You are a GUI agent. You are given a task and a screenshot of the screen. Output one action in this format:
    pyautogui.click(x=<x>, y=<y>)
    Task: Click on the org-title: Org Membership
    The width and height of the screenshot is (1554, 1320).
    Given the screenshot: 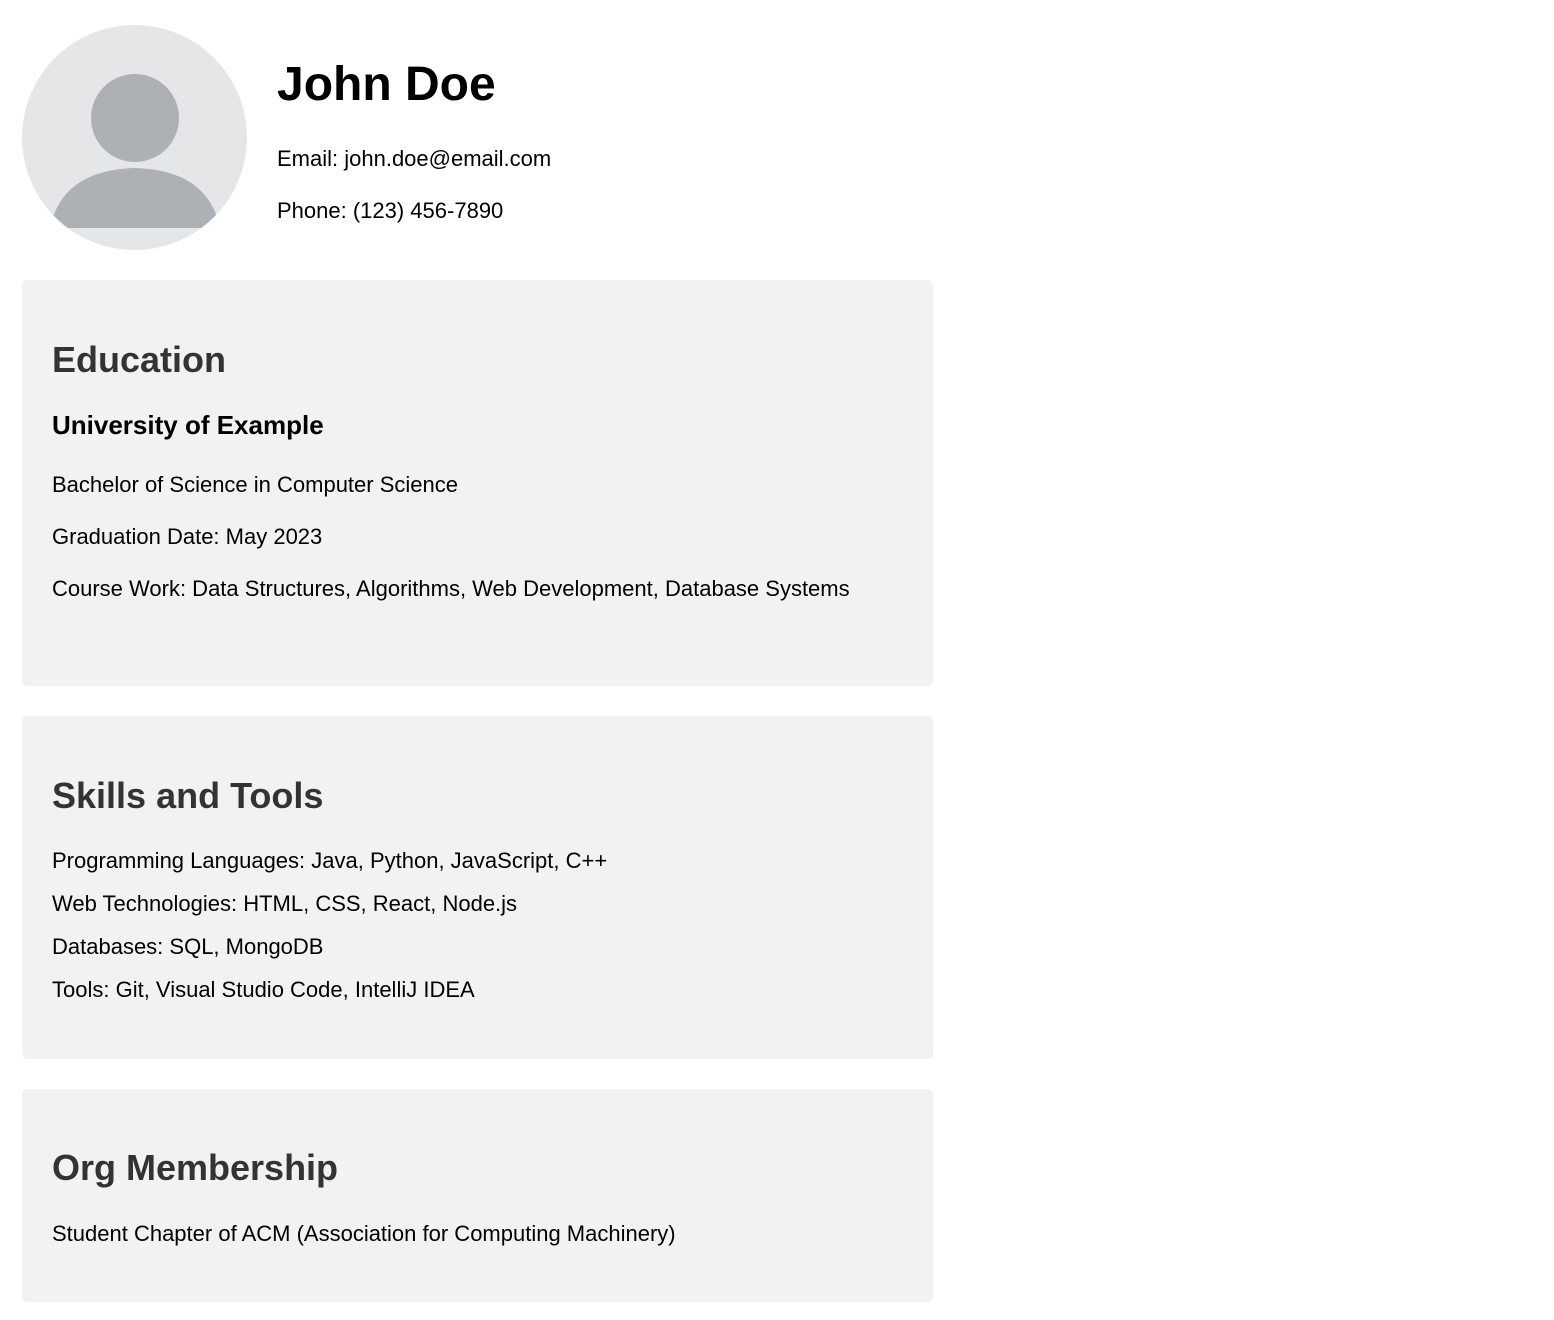 What is the action you would take?
    pyautogui.click(x=195, y=1167)
    